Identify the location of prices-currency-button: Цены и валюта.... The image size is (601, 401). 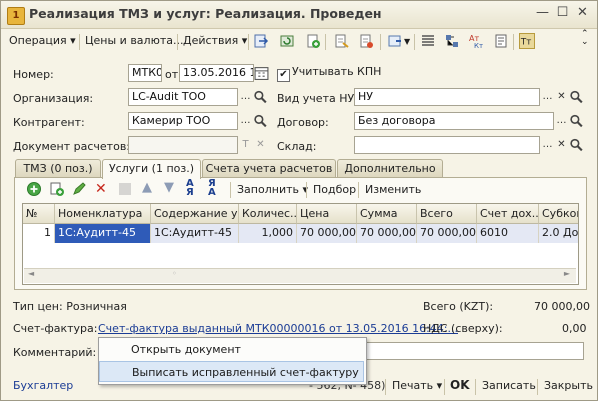
(134, 40).